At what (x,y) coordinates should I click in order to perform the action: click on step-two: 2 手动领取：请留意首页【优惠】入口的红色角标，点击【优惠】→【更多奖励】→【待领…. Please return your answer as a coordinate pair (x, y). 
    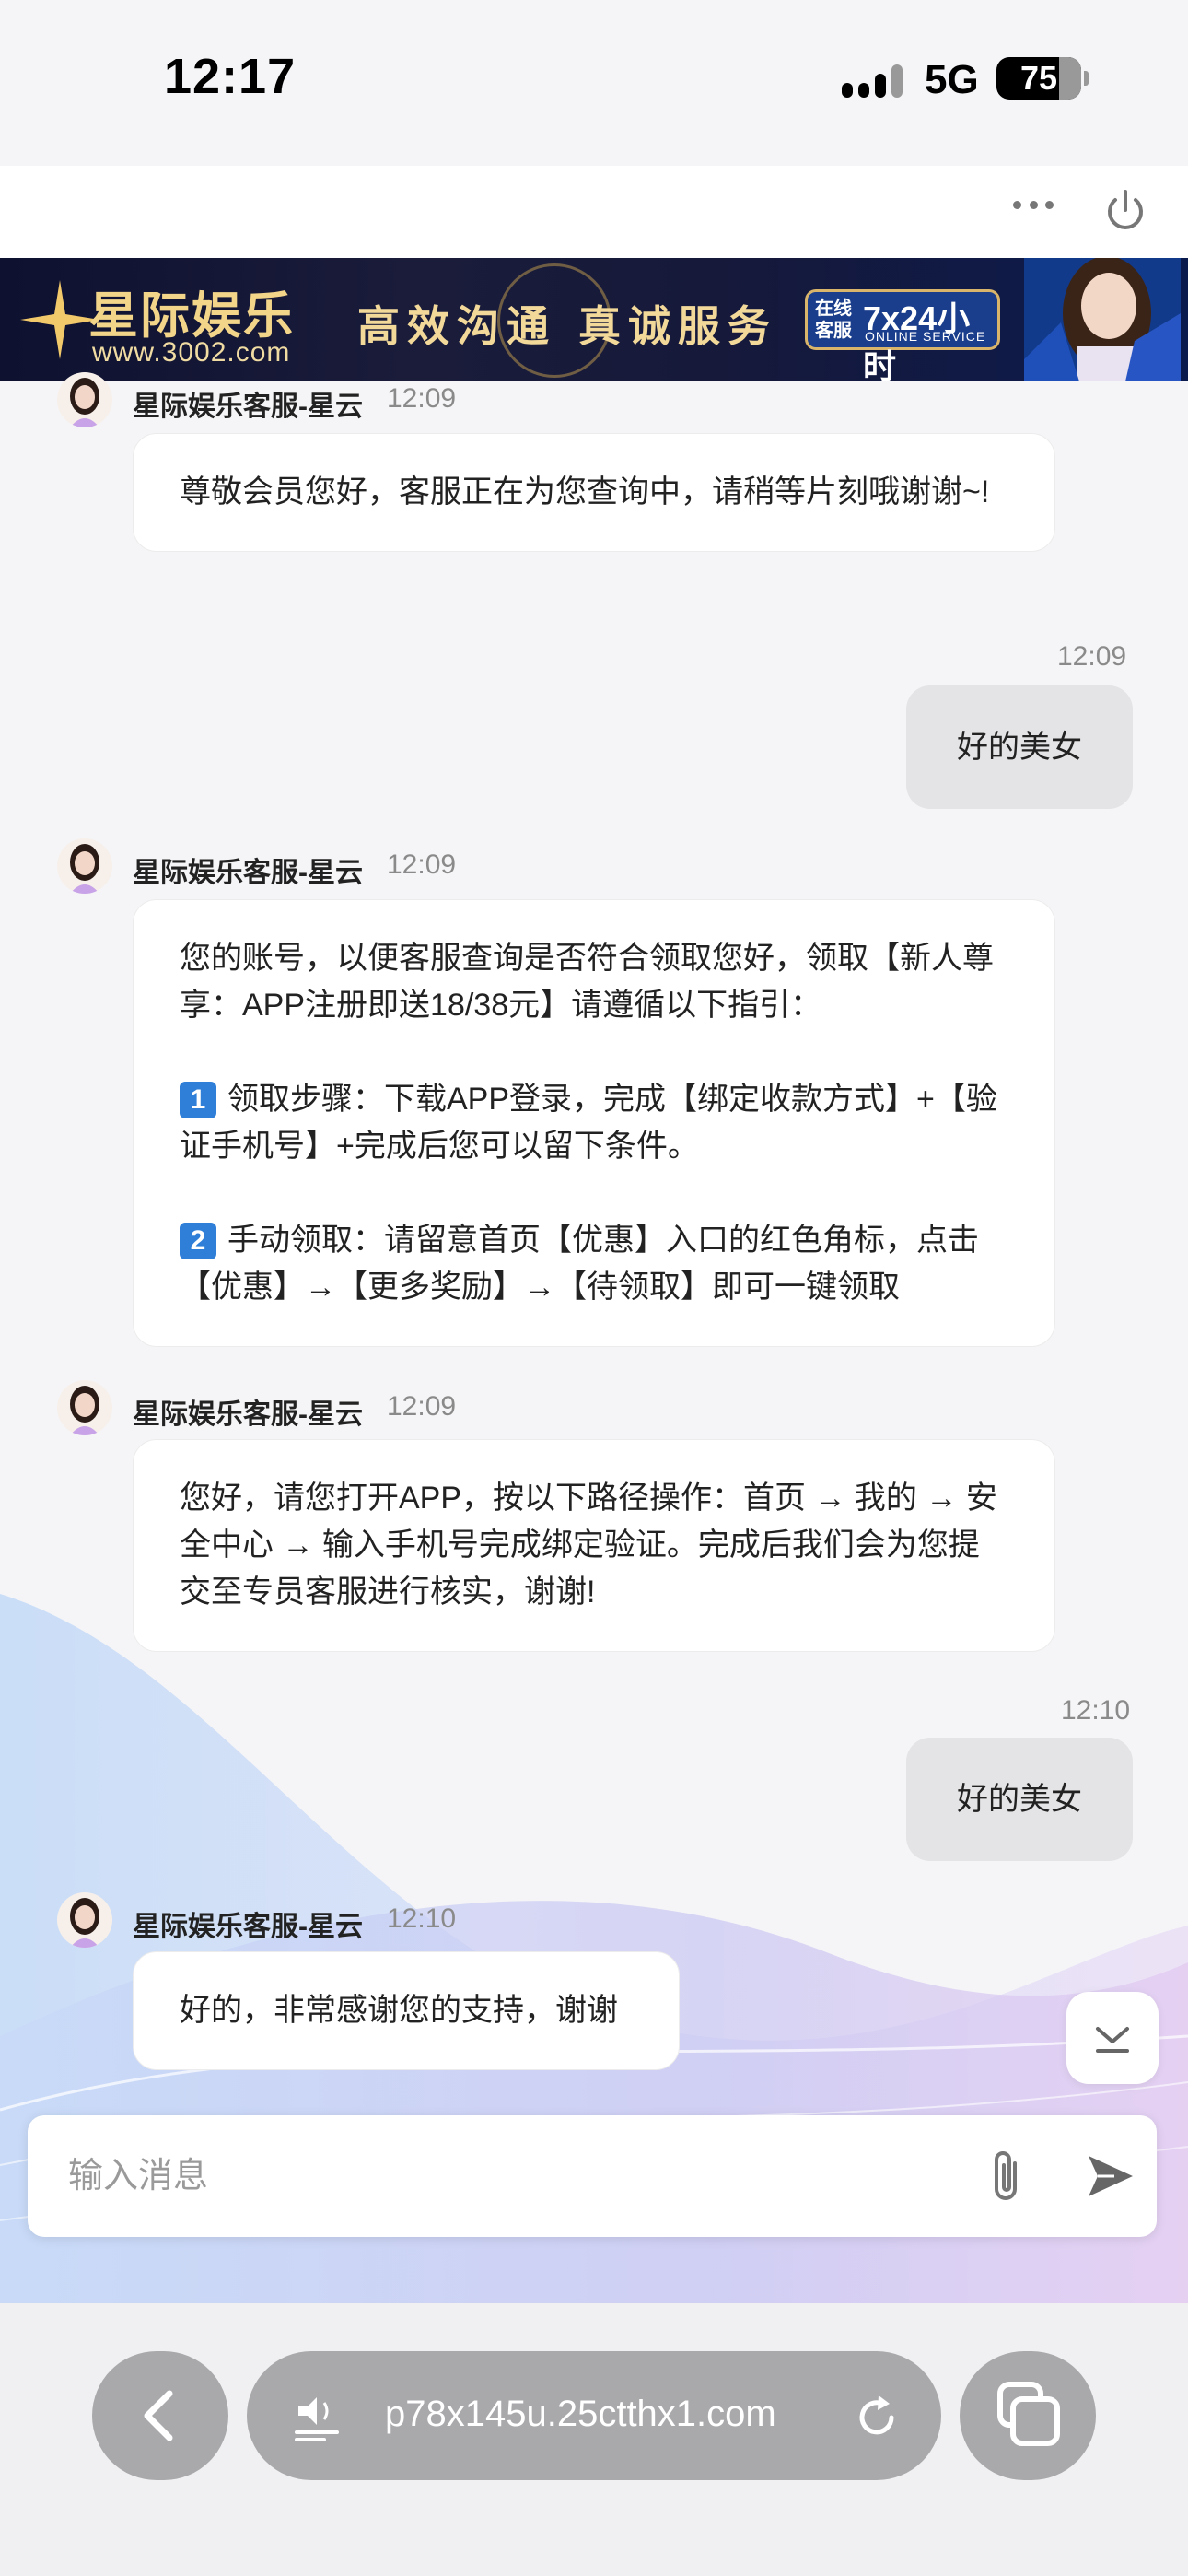
    Looking at the image, I should click on (594, 1264).